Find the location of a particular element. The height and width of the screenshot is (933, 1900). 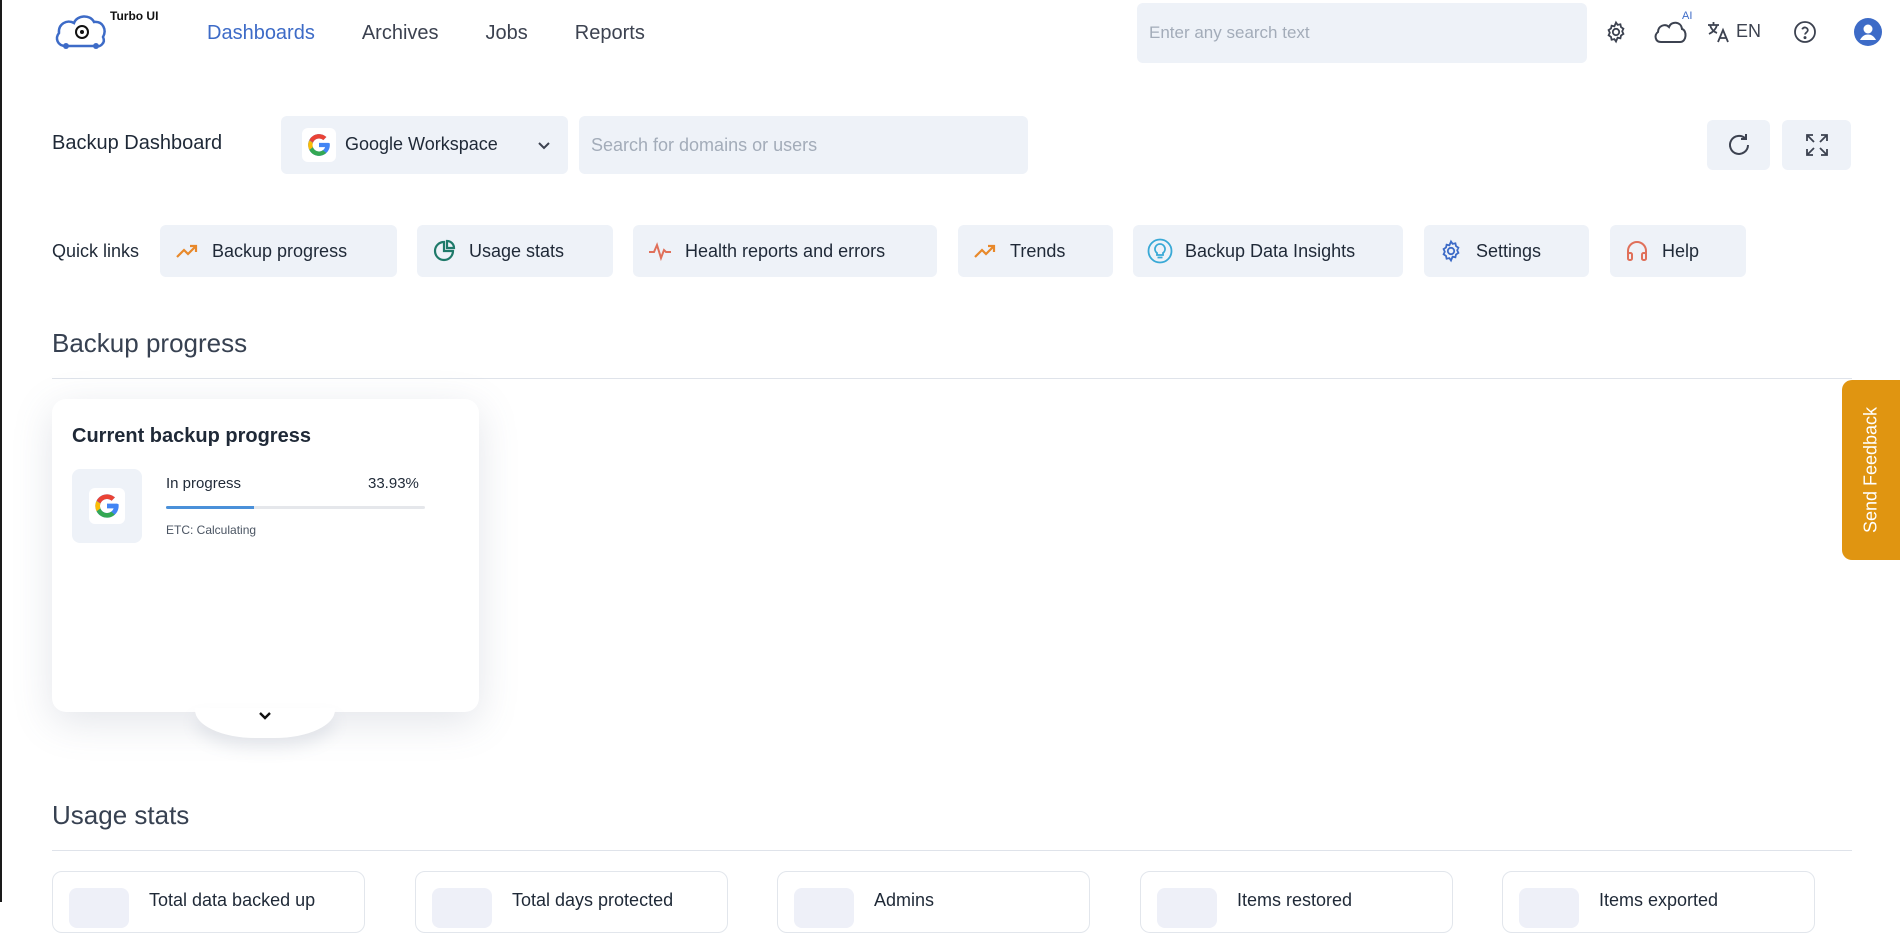

lightbulb-icon is located at coordinates (1160, 251).